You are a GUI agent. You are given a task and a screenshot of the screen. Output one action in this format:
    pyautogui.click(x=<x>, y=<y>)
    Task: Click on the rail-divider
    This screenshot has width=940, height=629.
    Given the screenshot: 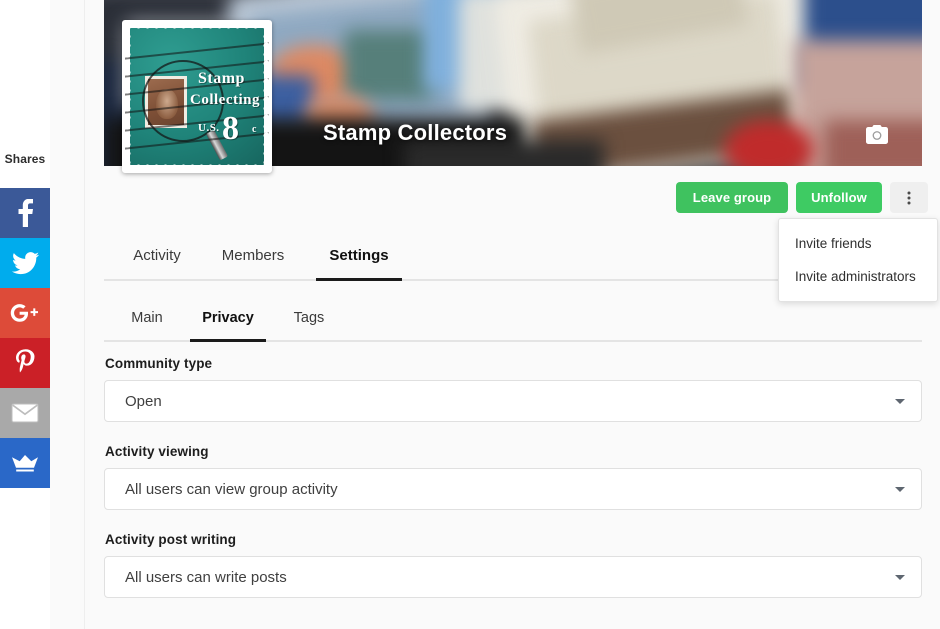 What is the action you would take?
    pyautogui.click(x=84, y=314)
    